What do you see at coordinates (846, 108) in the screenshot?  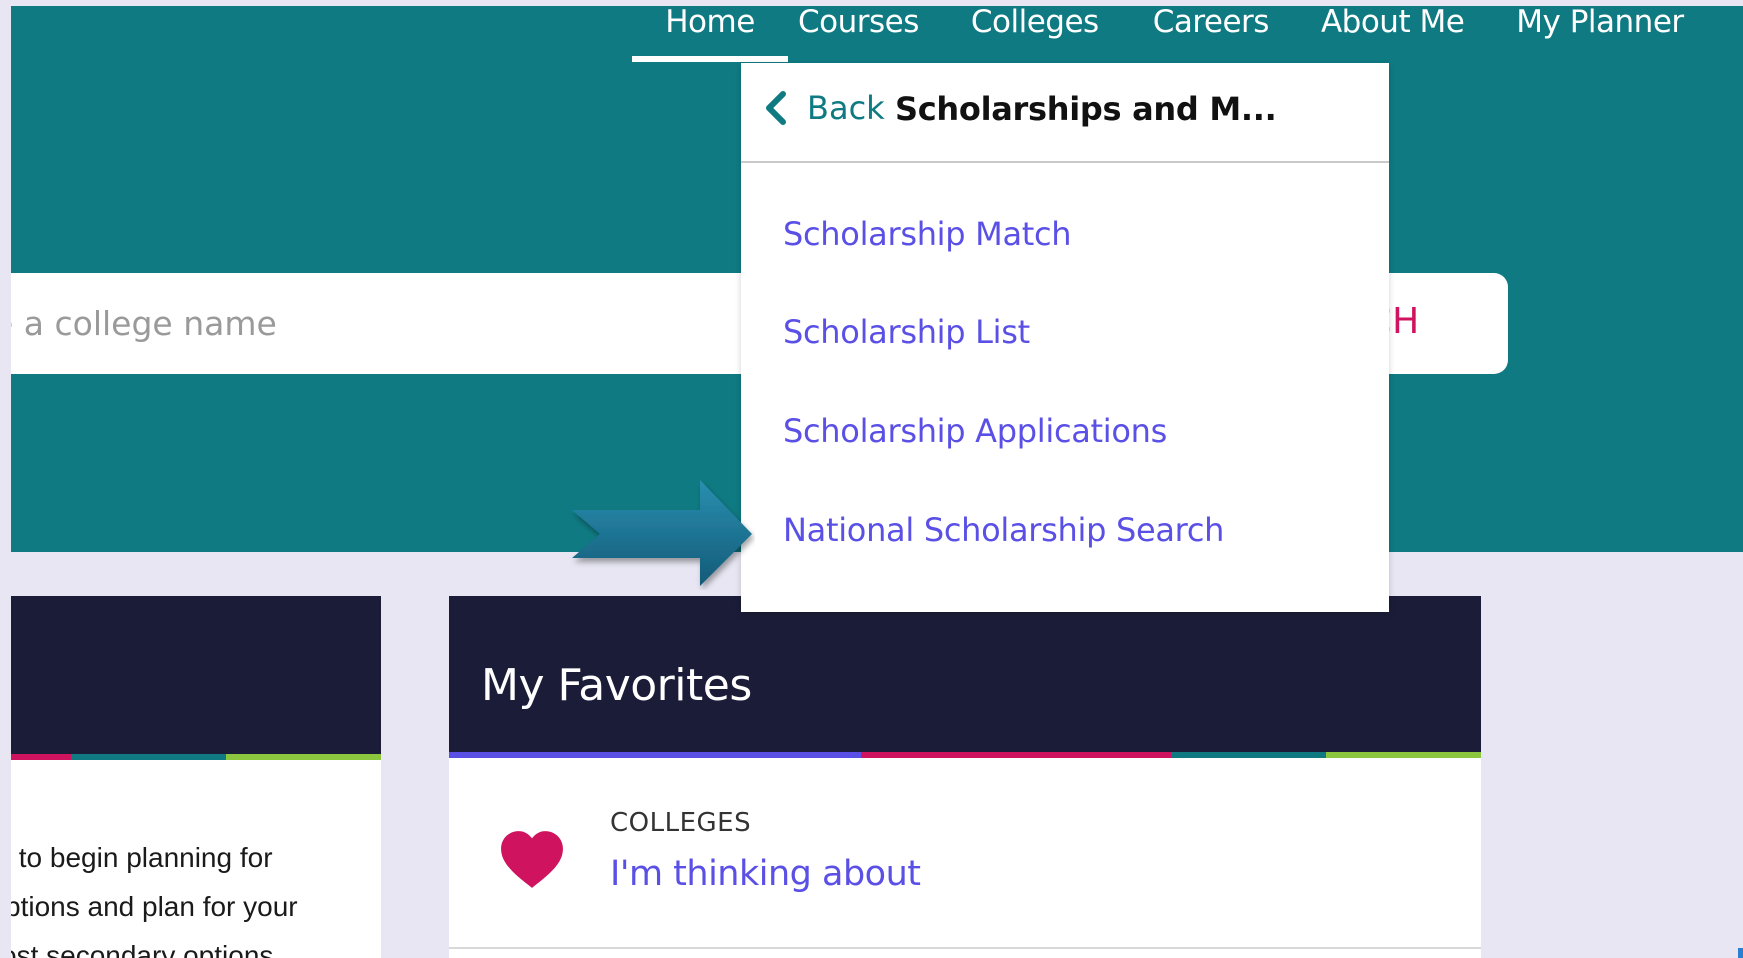 I see `dropdown-back-label: Back` at bounding box center [846, 108].